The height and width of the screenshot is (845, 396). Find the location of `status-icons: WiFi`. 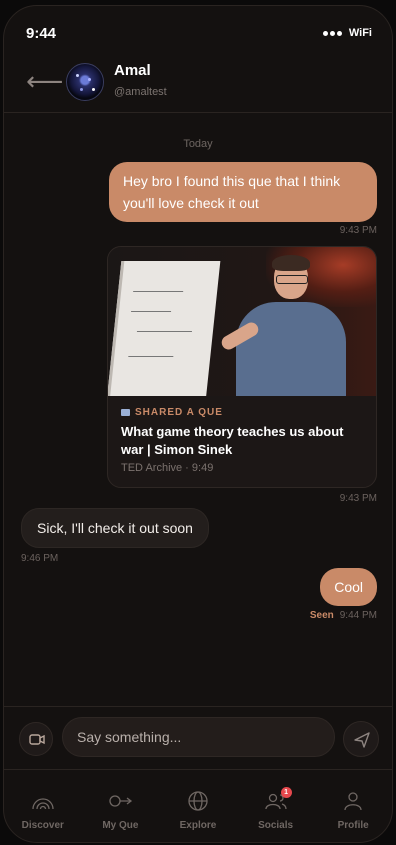

status-icons: WiFi is located at coordinates (347, 33).